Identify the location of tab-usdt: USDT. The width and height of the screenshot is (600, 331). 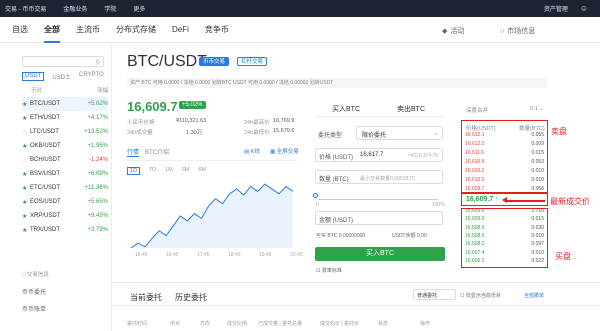
(33, 76).